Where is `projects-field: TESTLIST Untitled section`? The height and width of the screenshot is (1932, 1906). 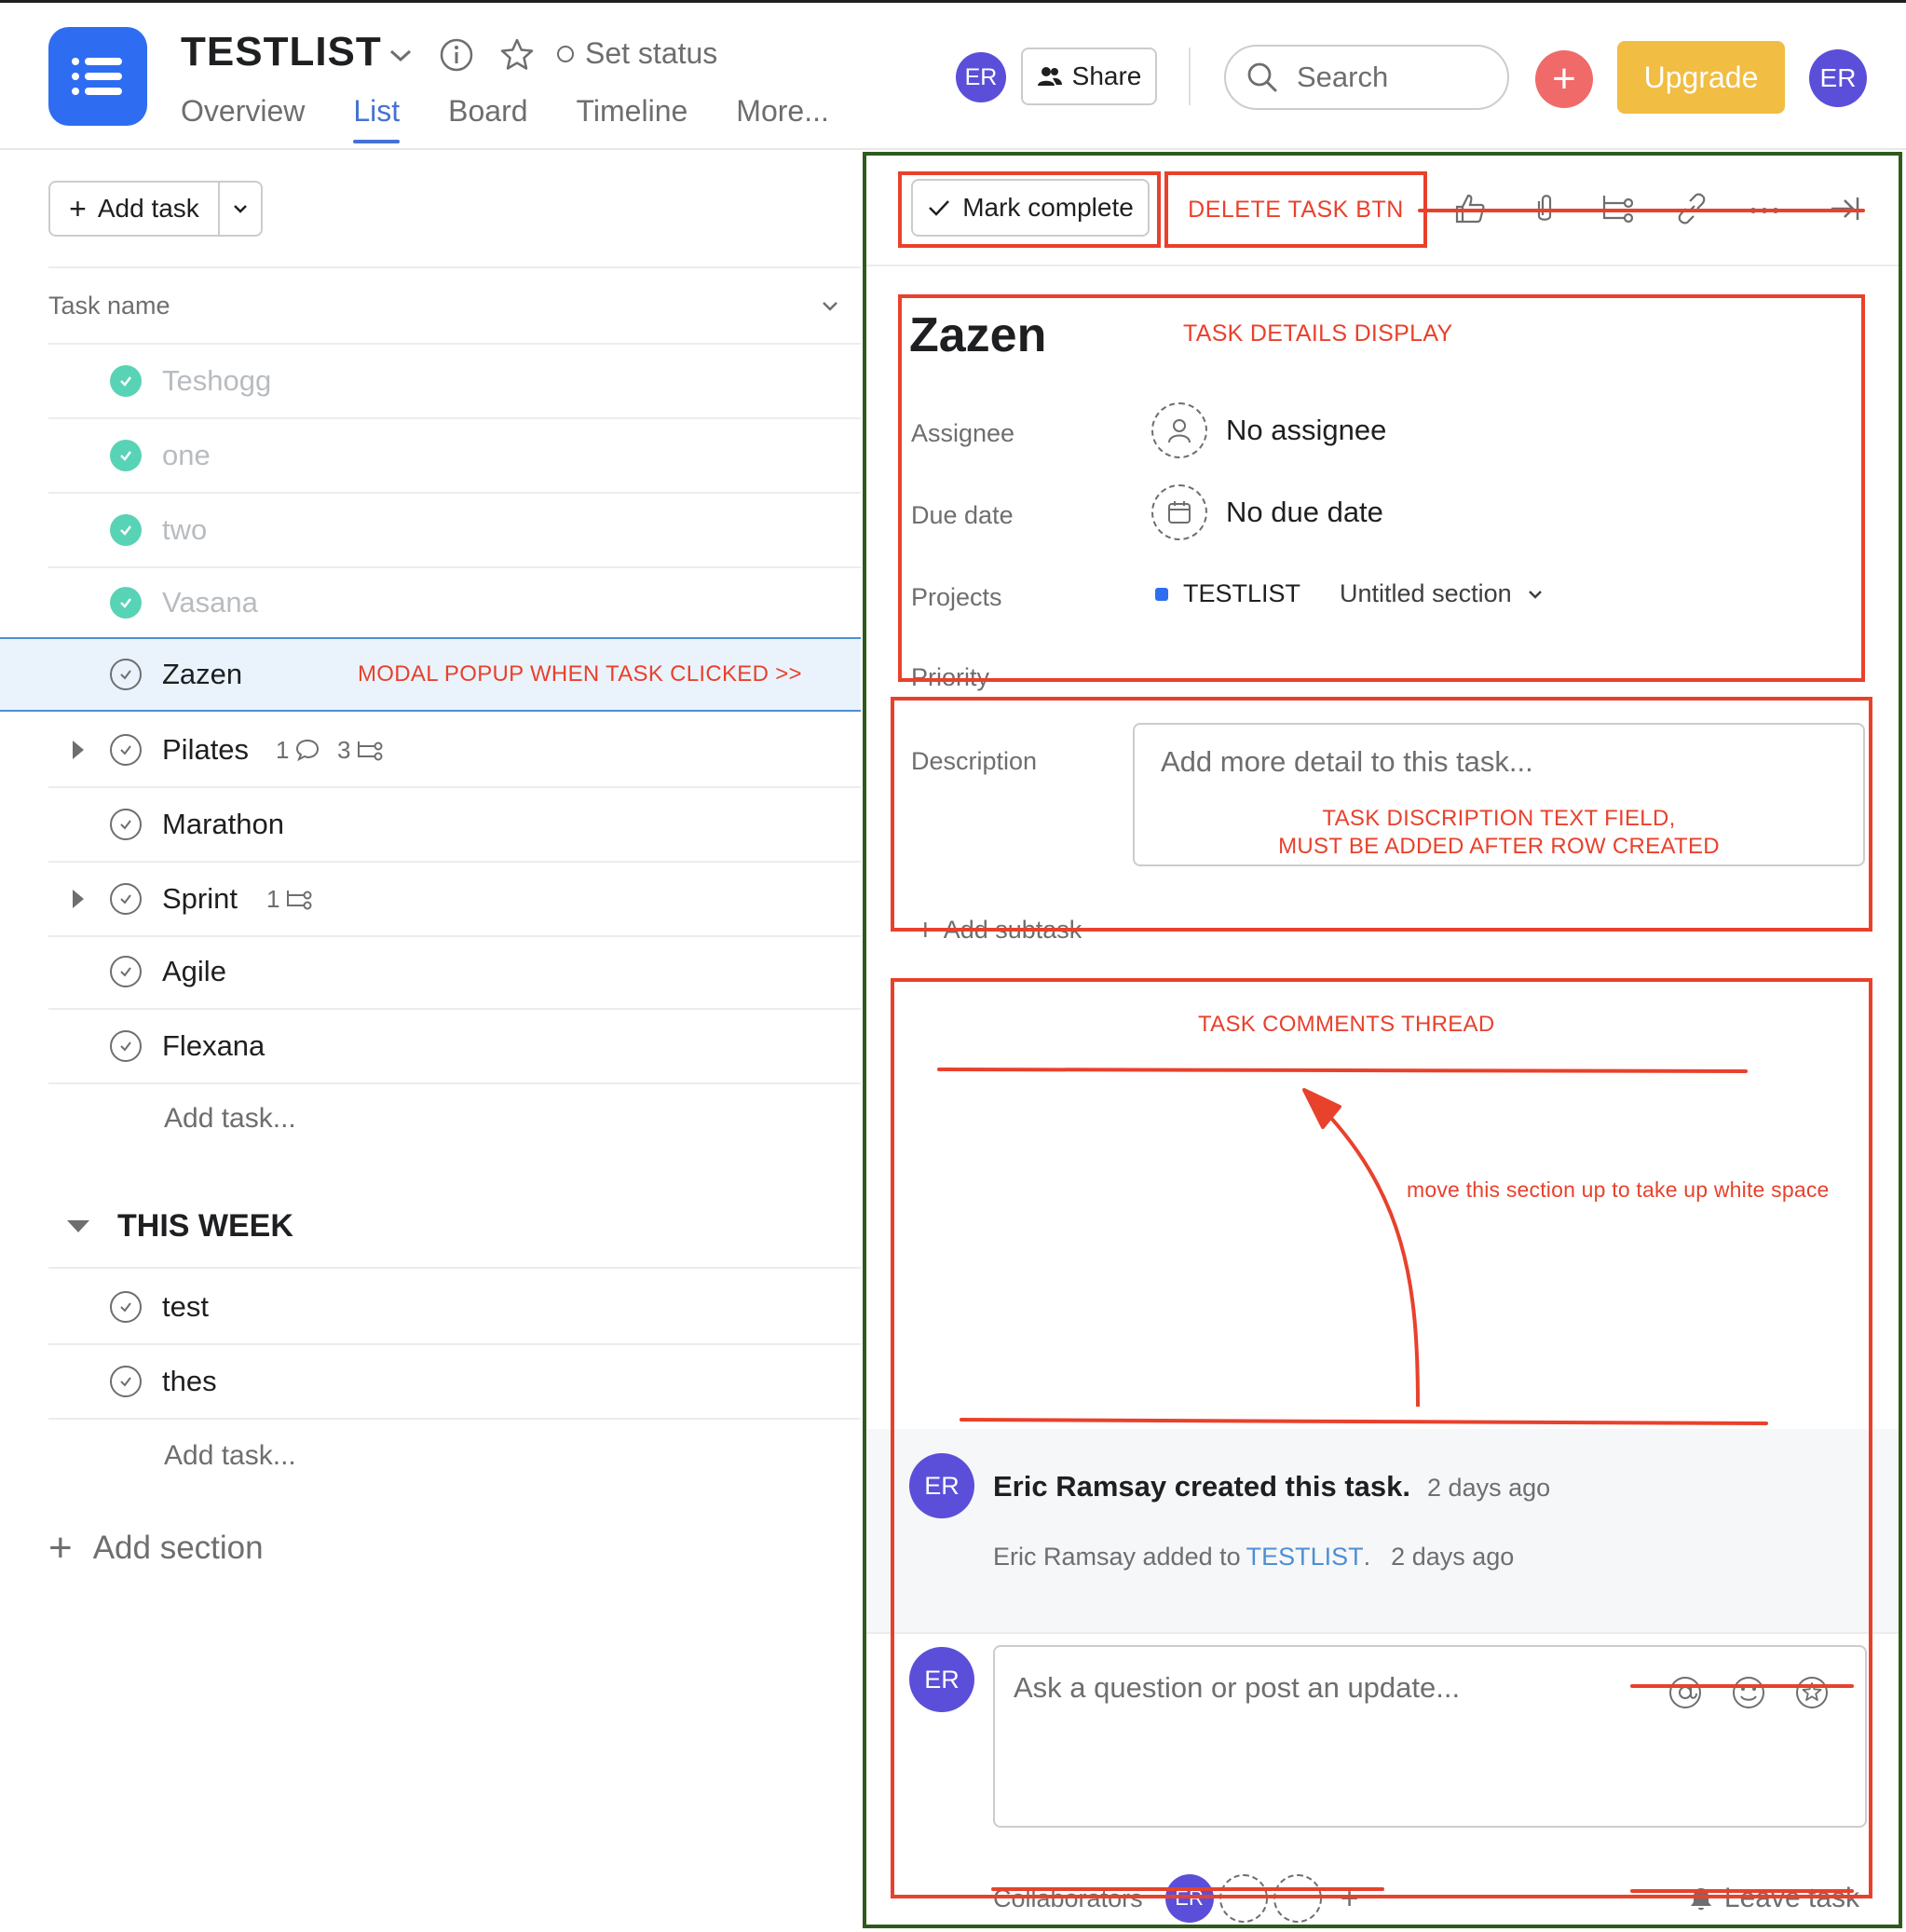
projects-field: TESTLIST Untitled section is located at coordinates (1350, 593).